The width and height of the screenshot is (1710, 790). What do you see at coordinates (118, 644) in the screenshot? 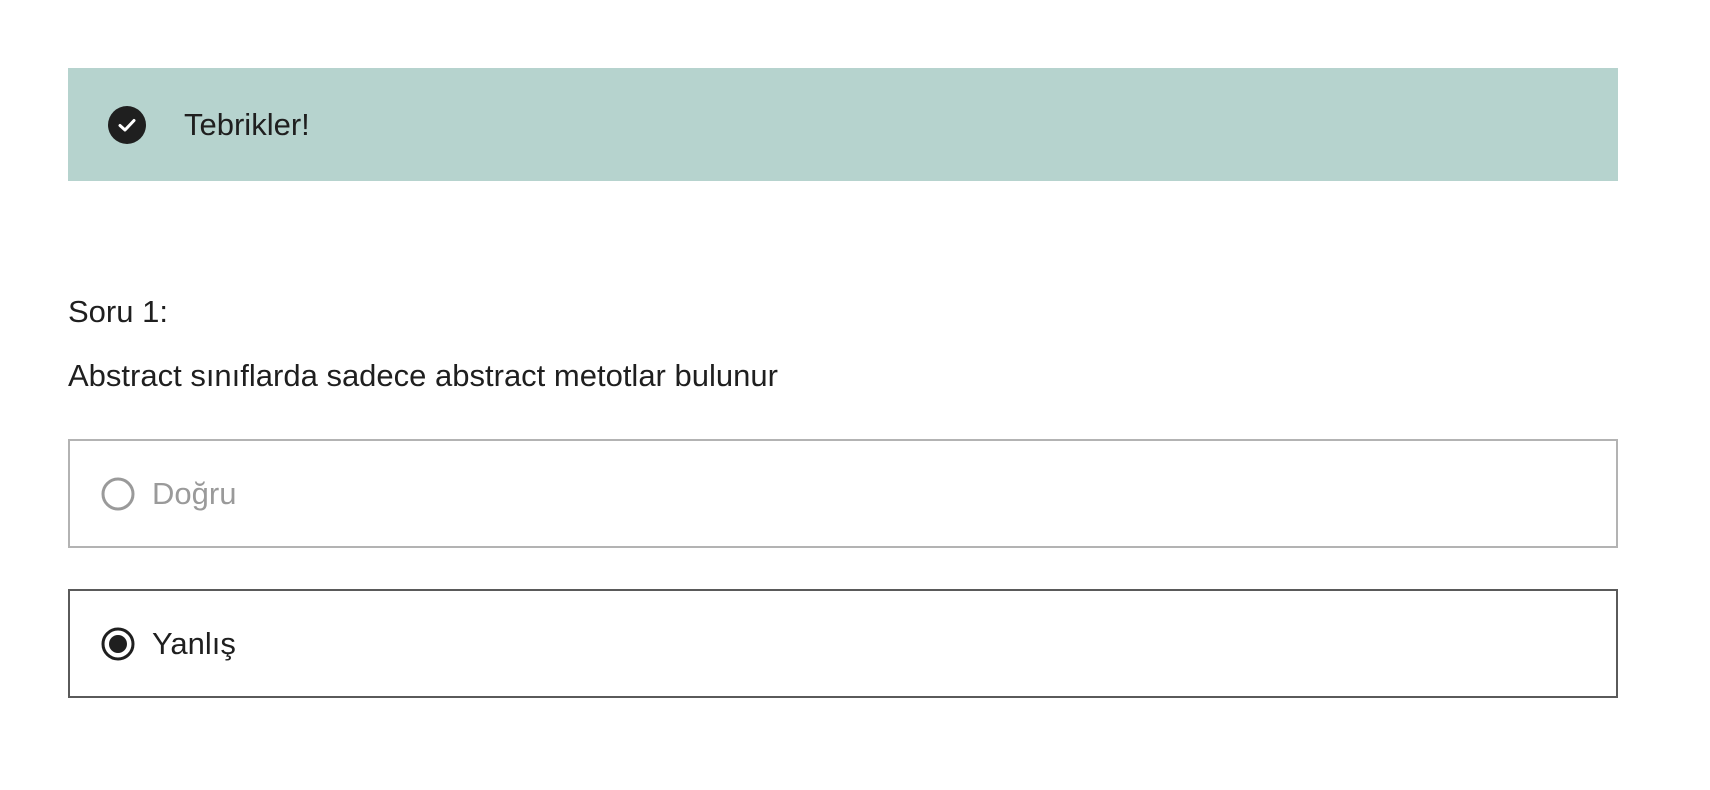
I see `radio-checked-icon` at bounding box center [118, 644].